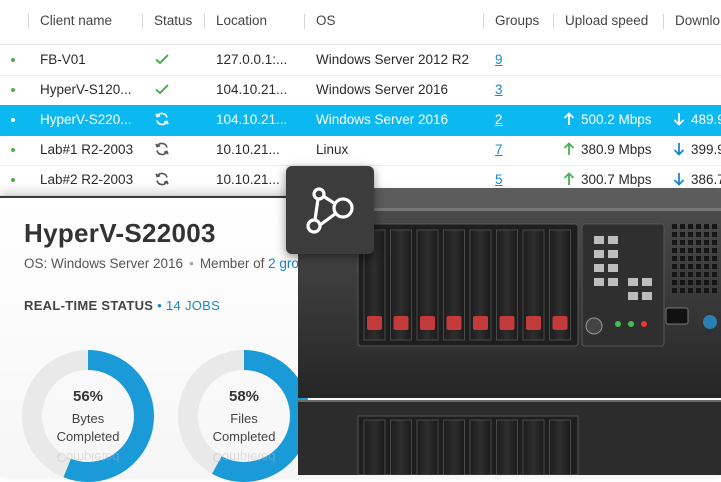  I want to click on client-name-cell: Lab#2 R2-2003, so click(87, 179).